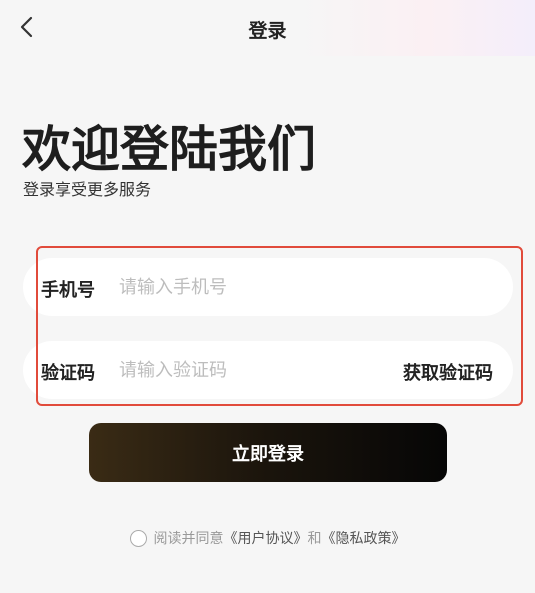 The height and width of the screenshot is (593, 535). What do you see at coordinates (87, 189) in the screenshot?
I see `welcome-subtitle: 登录享受更多服务` at bounding box center [87, 189].